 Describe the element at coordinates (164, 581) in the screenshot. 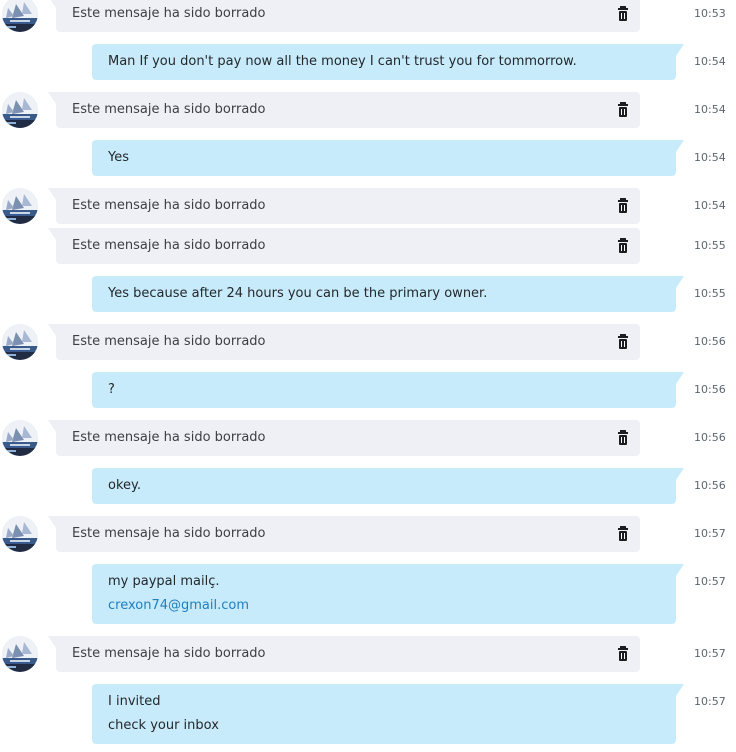

I see `message-text: my paypal mailç.` at that location.